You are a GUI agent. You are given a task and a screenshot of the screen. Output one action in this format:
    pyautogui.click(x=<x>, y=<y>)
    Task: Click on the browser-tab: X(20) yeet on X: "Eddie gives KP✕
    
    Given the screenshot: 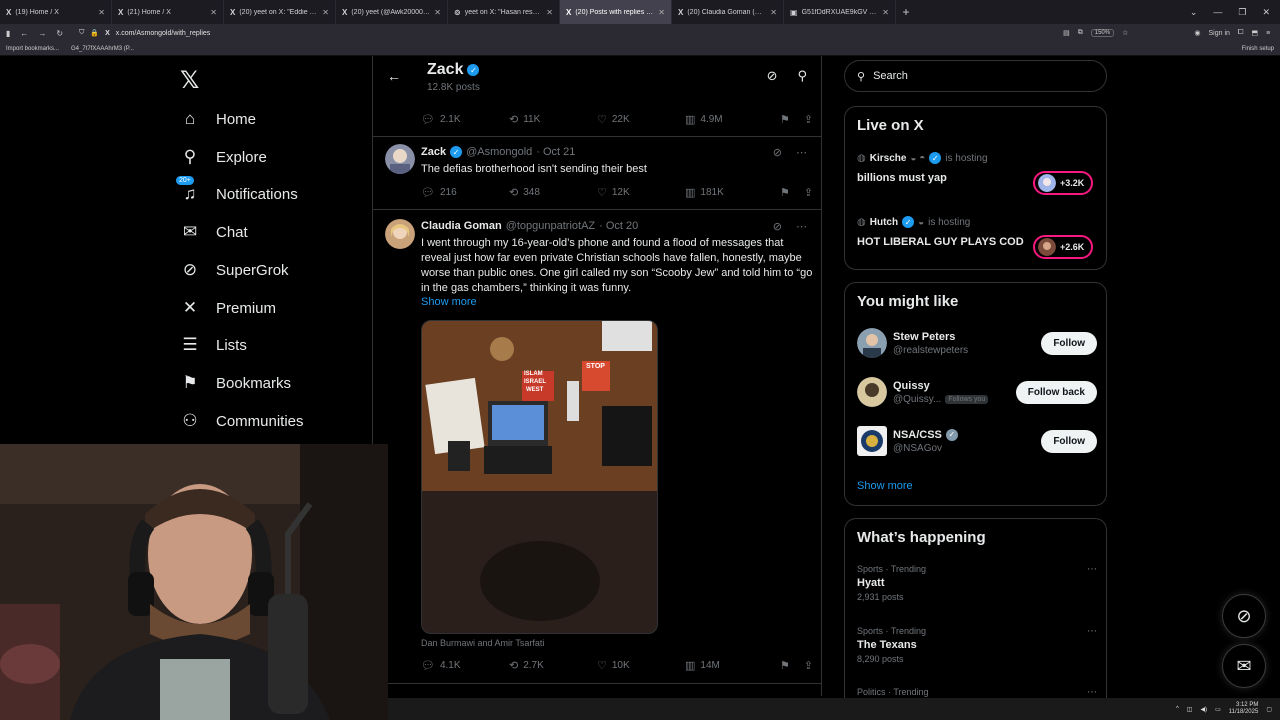 What is the action you would take?
    pyautogui.click(x=280, y=12)
    